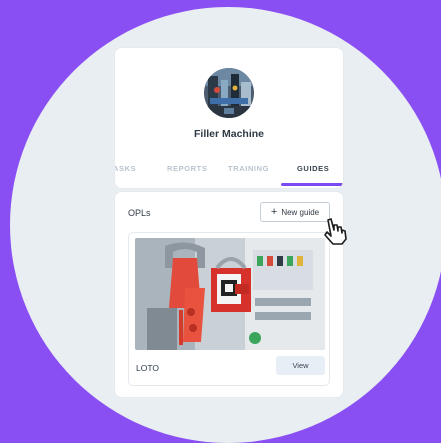 This screenshot has width=441, height=443. What do you see at coordinates (147, 368) in the screenshot?
I see `opl-item-label: LOTO` at bounding box center [147, 368].